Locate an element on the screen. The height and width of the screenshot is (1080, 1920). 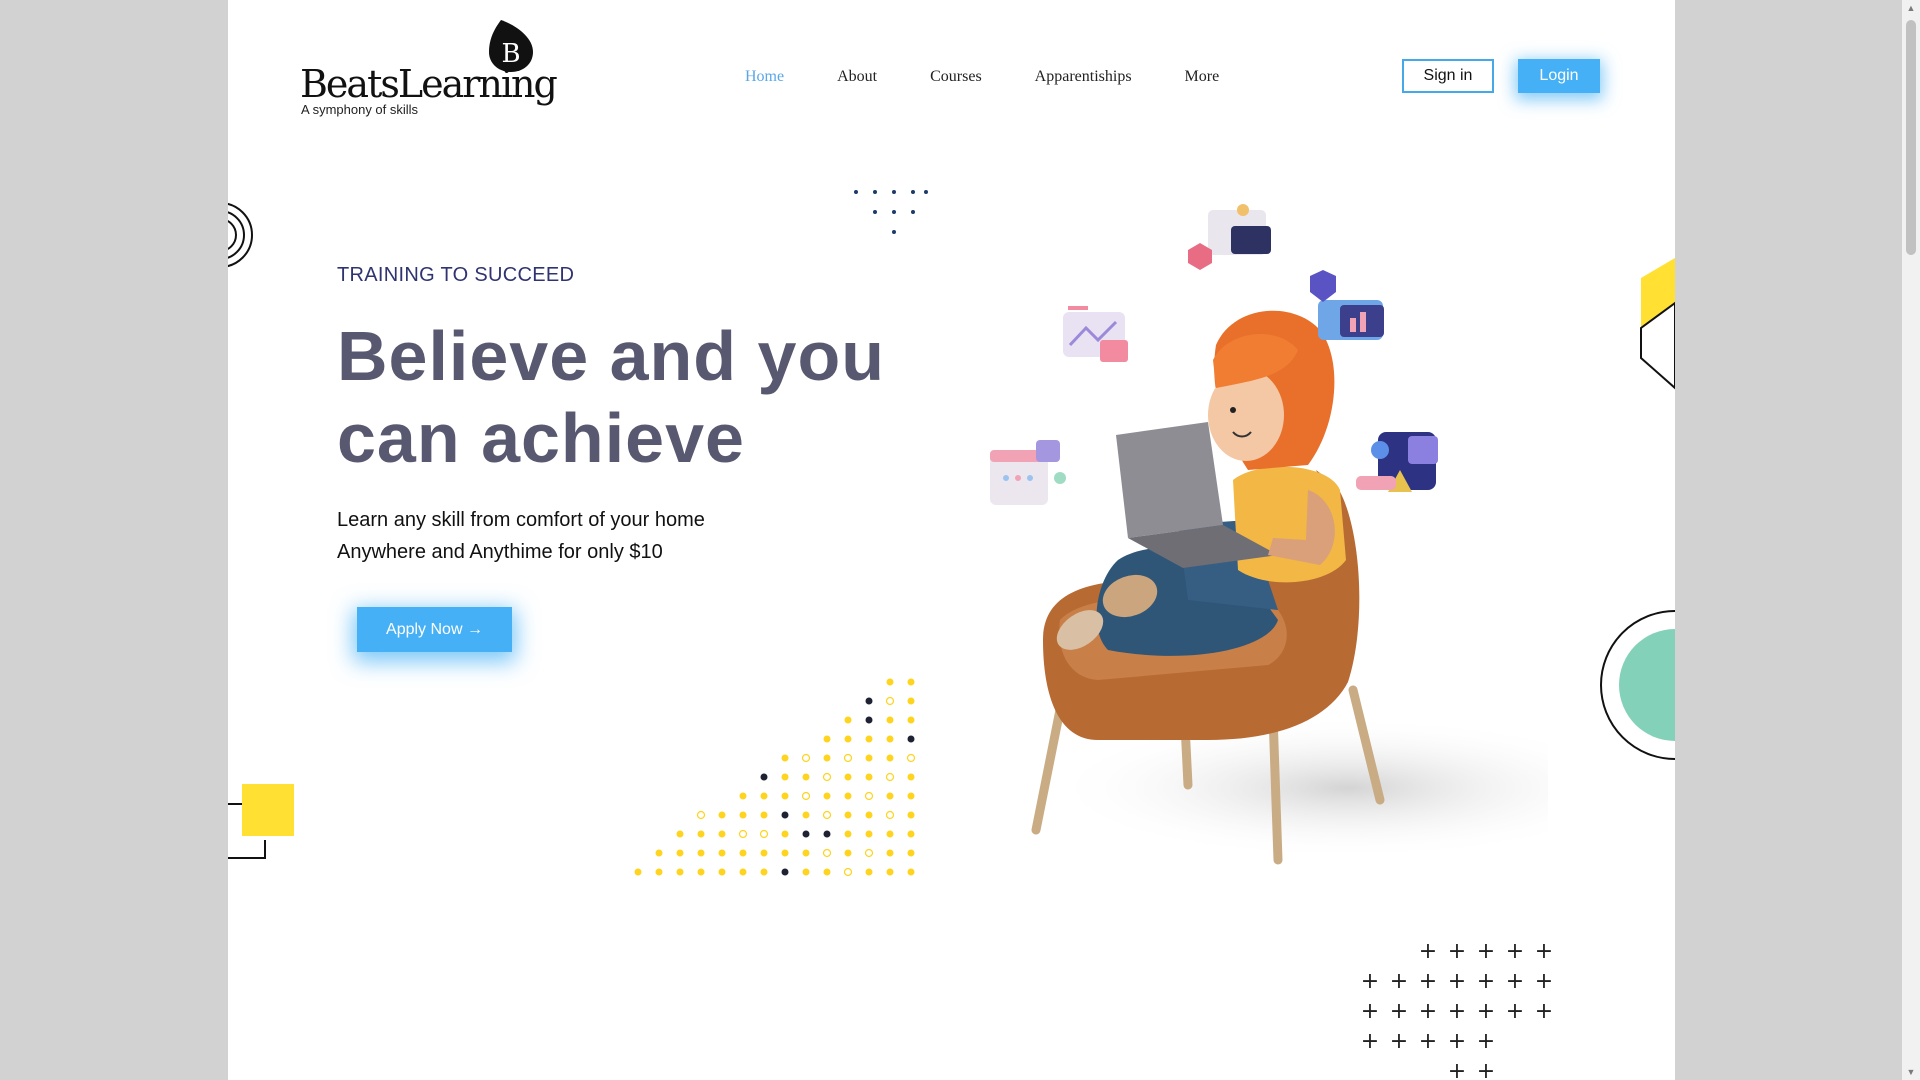
circle-decoration is located at coordinates (1637, 685).